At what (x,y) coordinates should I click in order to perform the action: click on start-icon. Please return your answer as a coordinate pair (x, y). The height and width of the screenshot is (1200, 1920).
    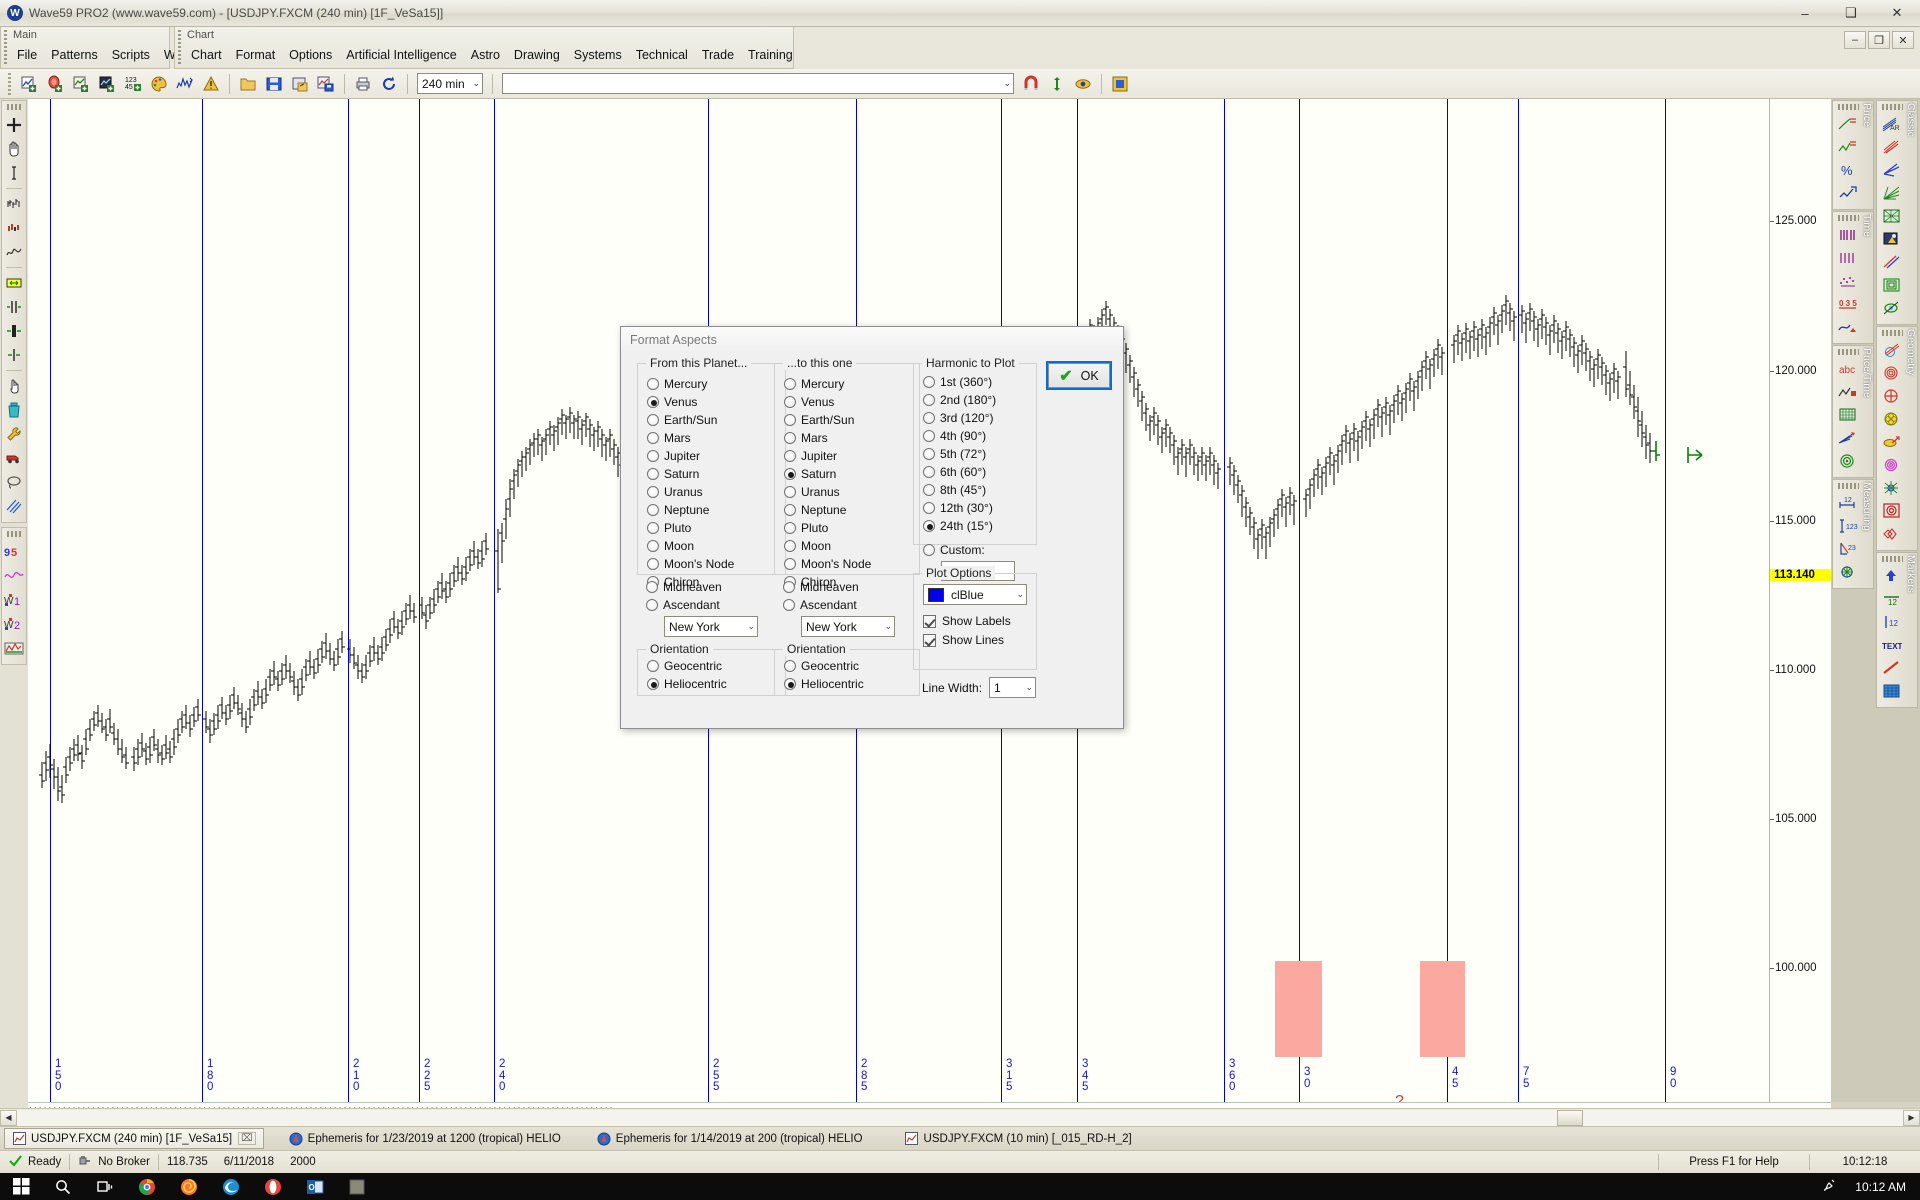
    Looking at the image, I should click on (21, 1186).